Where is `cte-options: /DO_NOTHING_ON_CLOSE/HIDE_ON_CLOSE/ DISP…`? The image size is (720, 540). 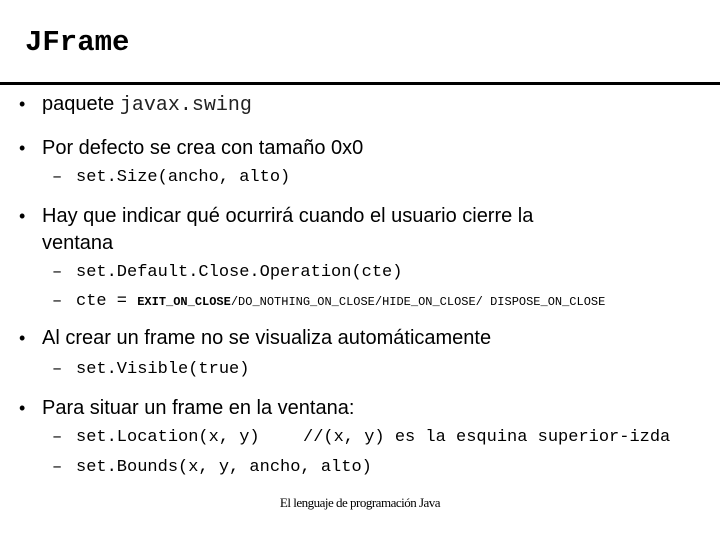 cte-options: /DO_NOTHING_ON_CLOSE/HIDE_ON_CLOSE/ DISP… is located at coordinates (418, 302).